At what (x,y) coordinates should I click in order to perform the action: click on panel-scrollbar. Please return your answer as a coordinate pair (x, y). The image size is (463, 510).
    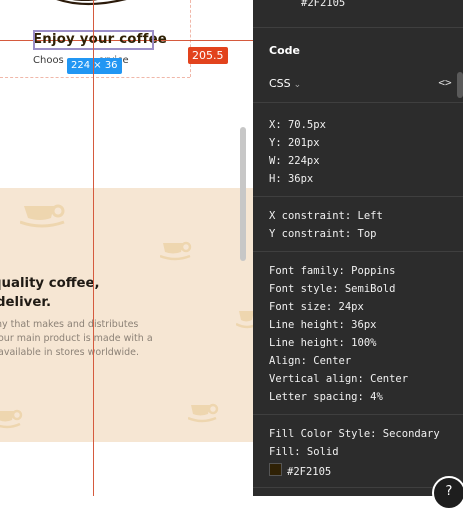
    Looking at the image, I should click on (460, 85).